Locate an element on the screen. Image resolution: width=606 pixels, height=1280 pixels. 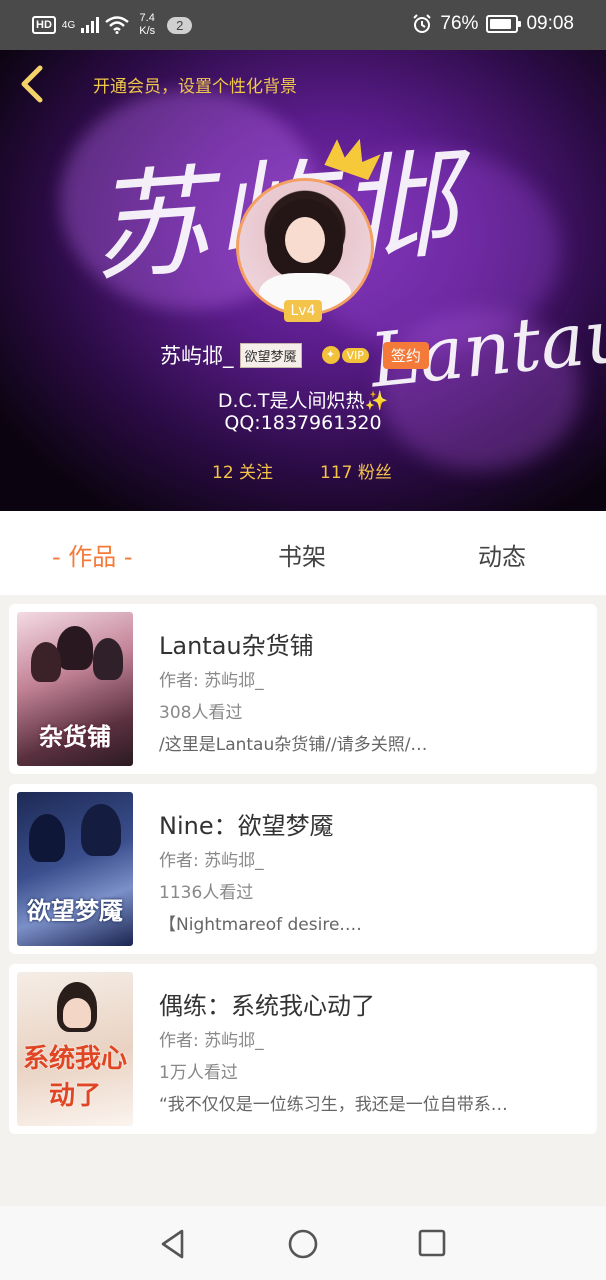
network-speed: 7.4 K/s is located at coordinates (147, 24).